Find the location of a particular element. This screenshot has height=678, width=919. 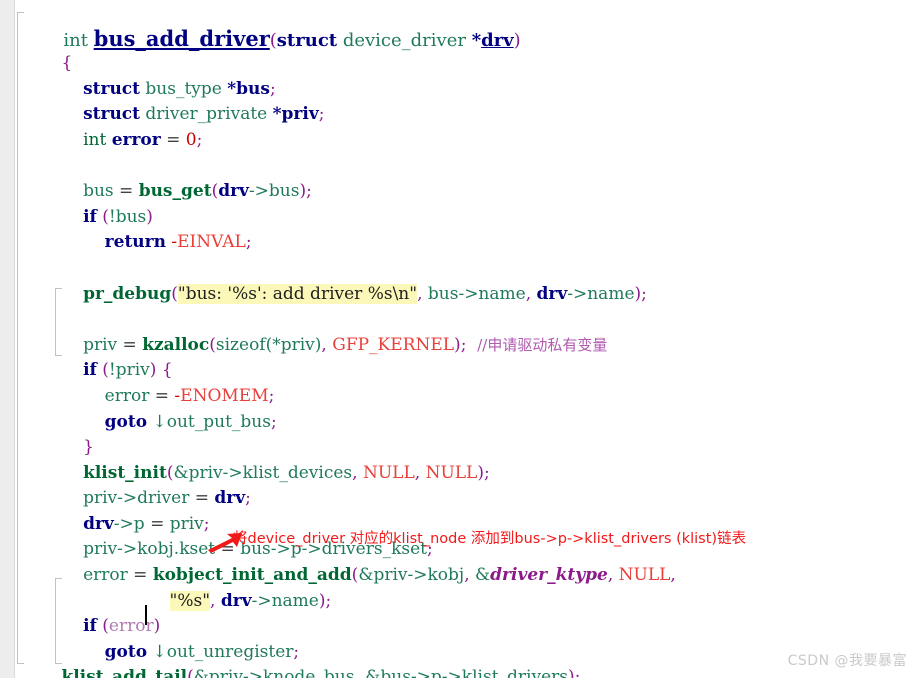

editor-gutter is located at coordinates (7, 339).